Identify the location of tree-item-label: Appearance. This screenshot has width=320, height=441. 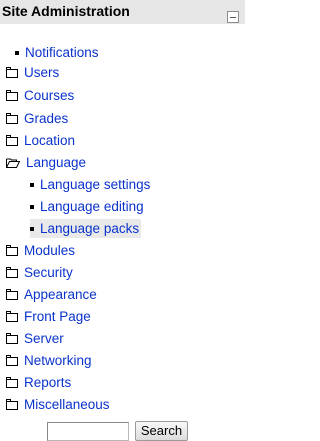
(60, 294).